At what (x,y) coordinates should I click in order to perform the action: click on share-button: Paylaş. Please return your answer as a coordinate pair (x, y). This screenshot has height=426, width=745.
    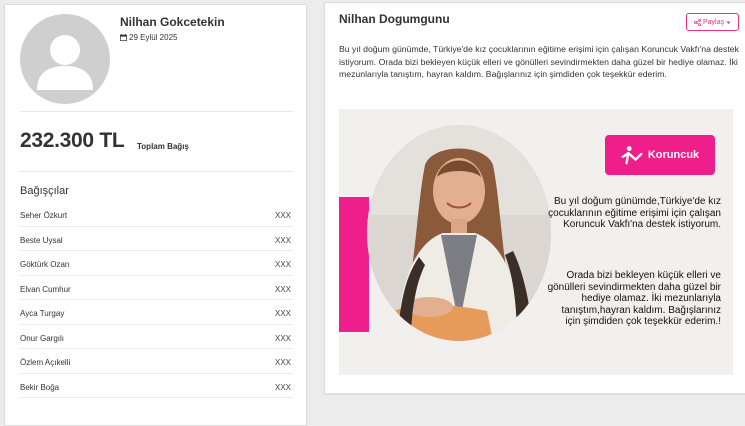
    Looking at the image, I should click on (712, 22).